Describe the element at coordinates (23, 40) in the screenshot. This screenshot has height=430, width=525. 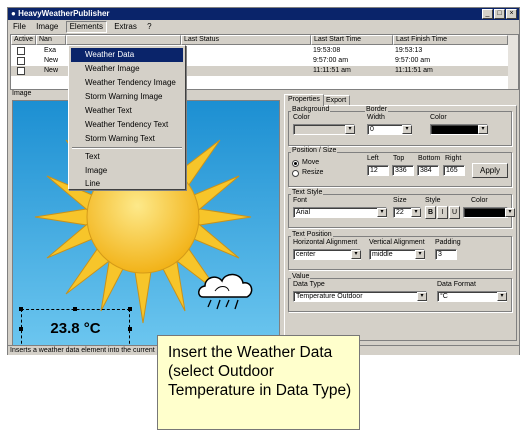
I see `col-active-header: Active` at that location.